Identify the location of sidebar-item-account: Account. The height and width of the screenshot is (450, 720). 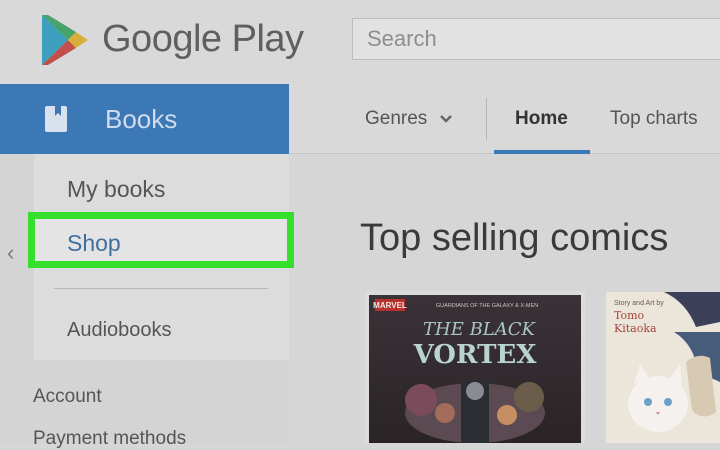
(67, 397).